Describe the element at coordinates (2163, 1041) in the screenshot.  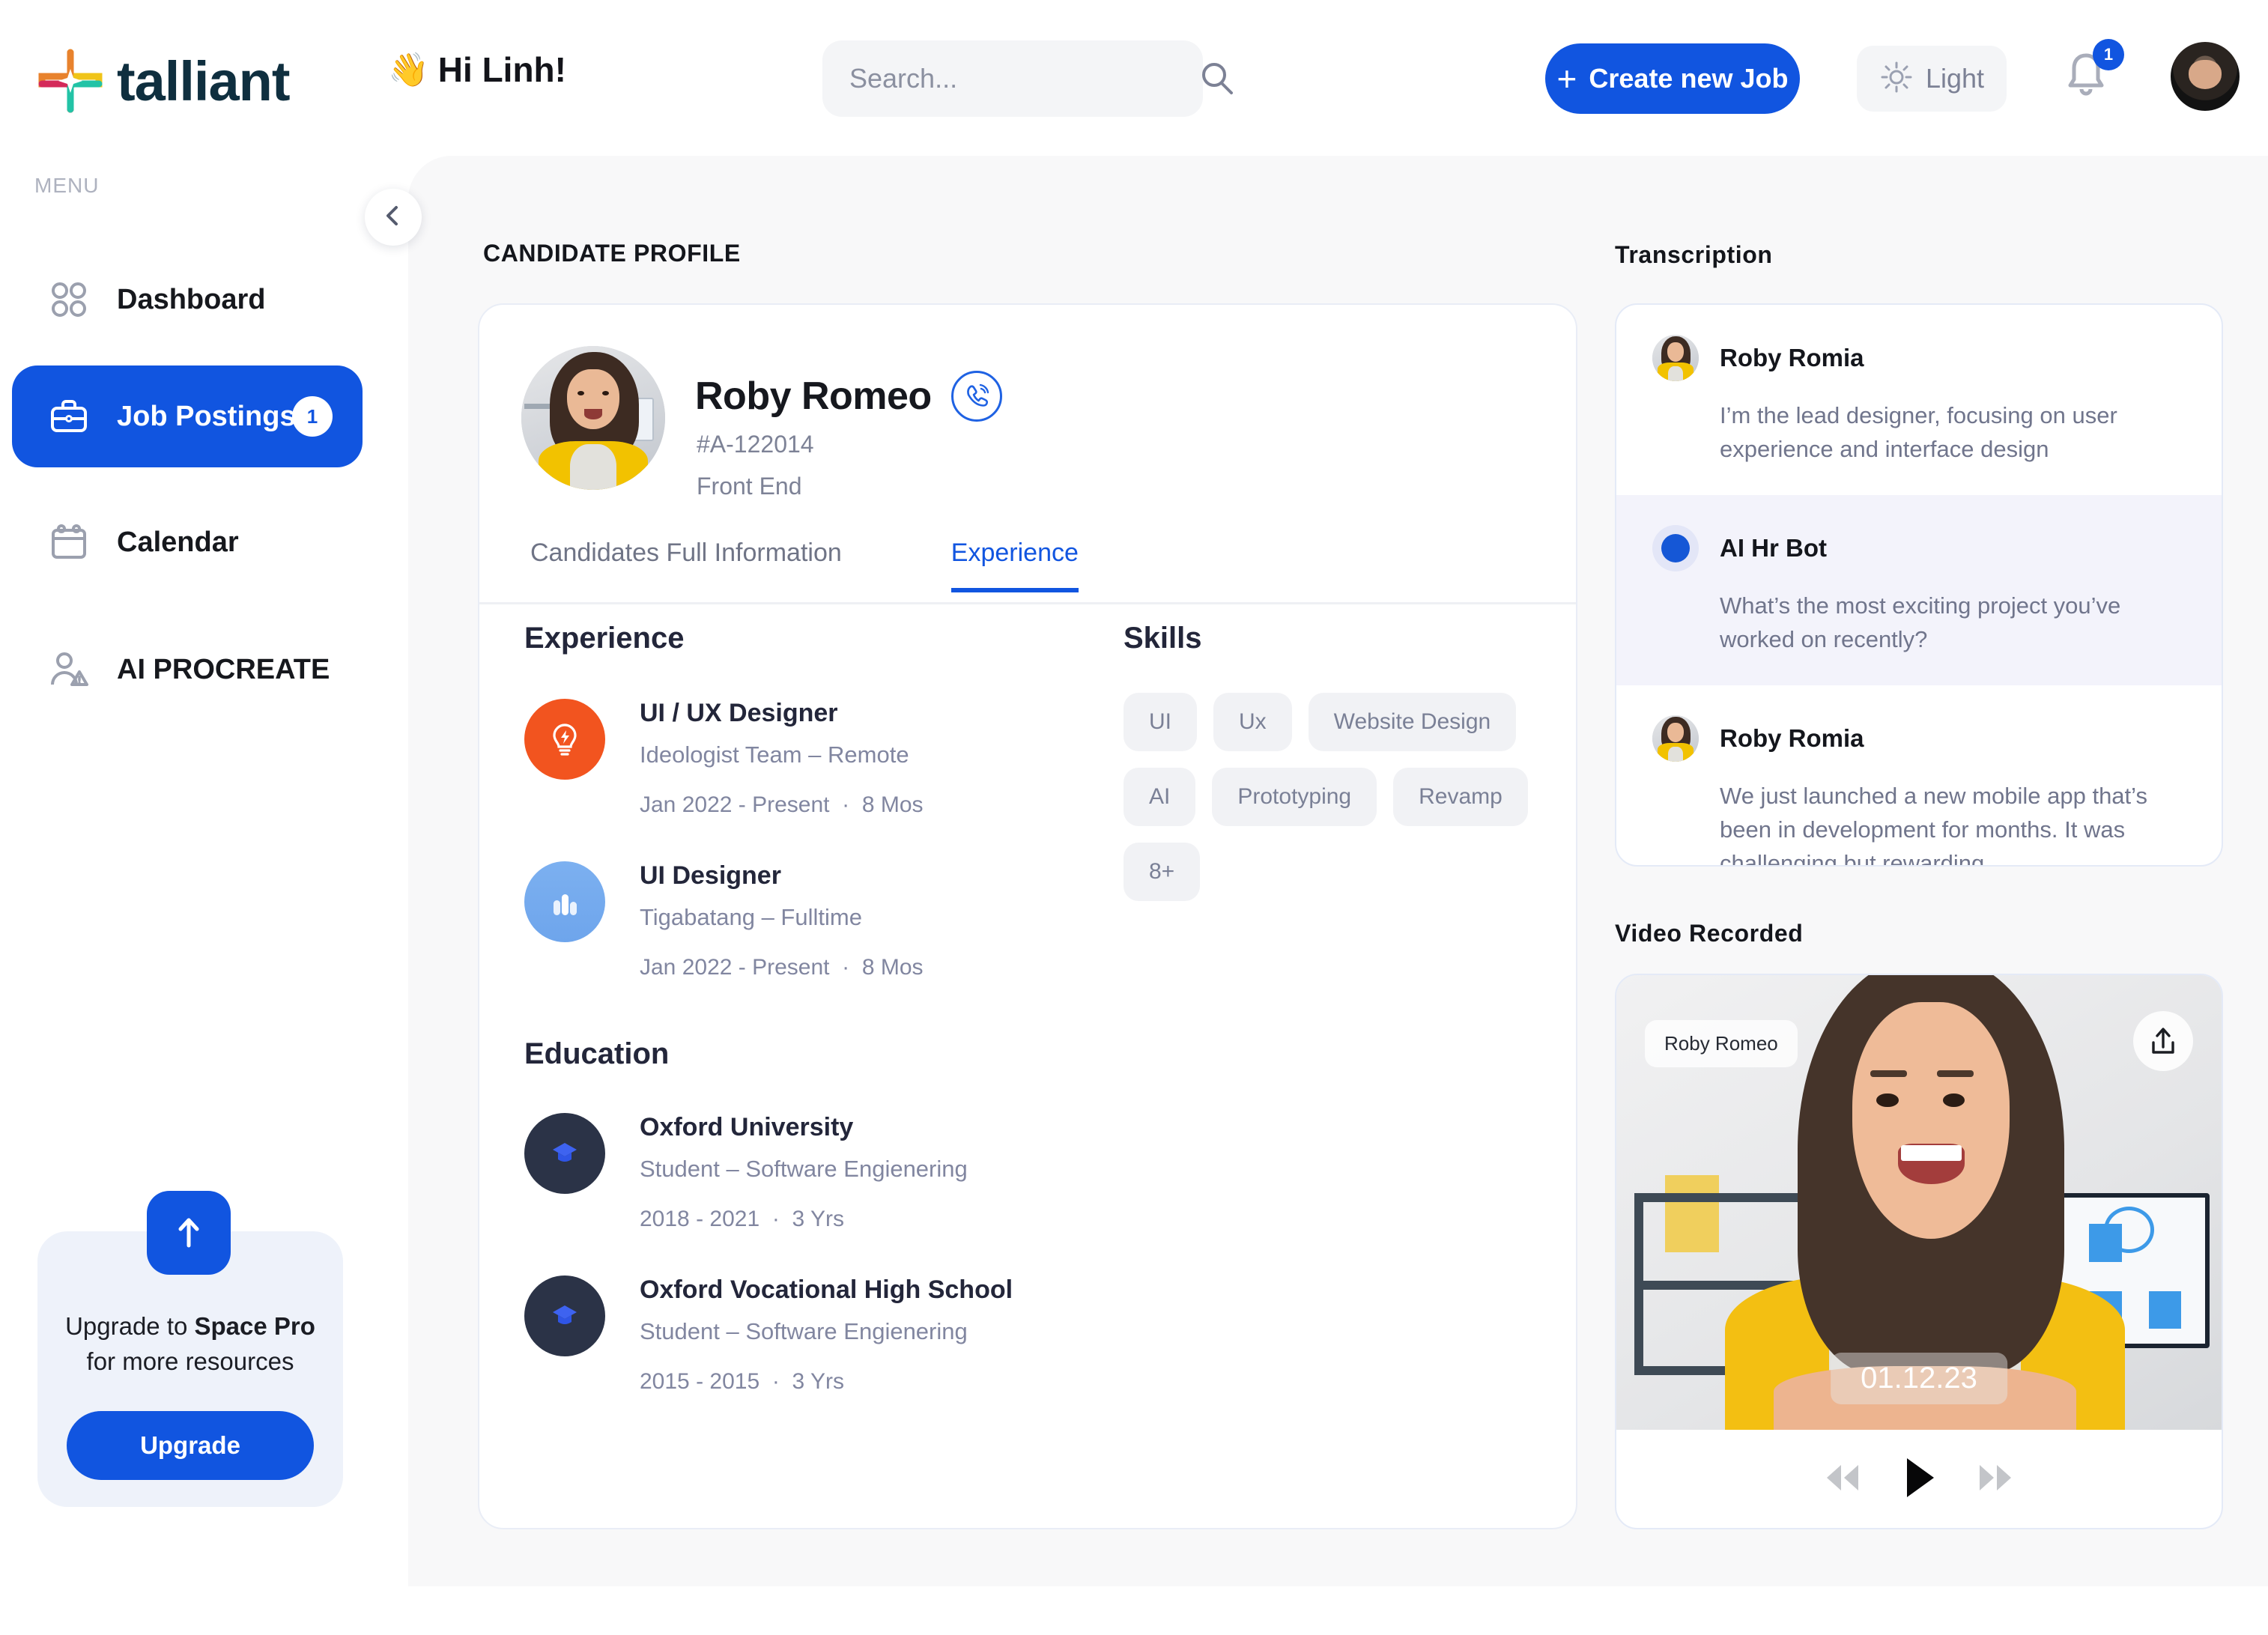
I see `share-button` at that location.